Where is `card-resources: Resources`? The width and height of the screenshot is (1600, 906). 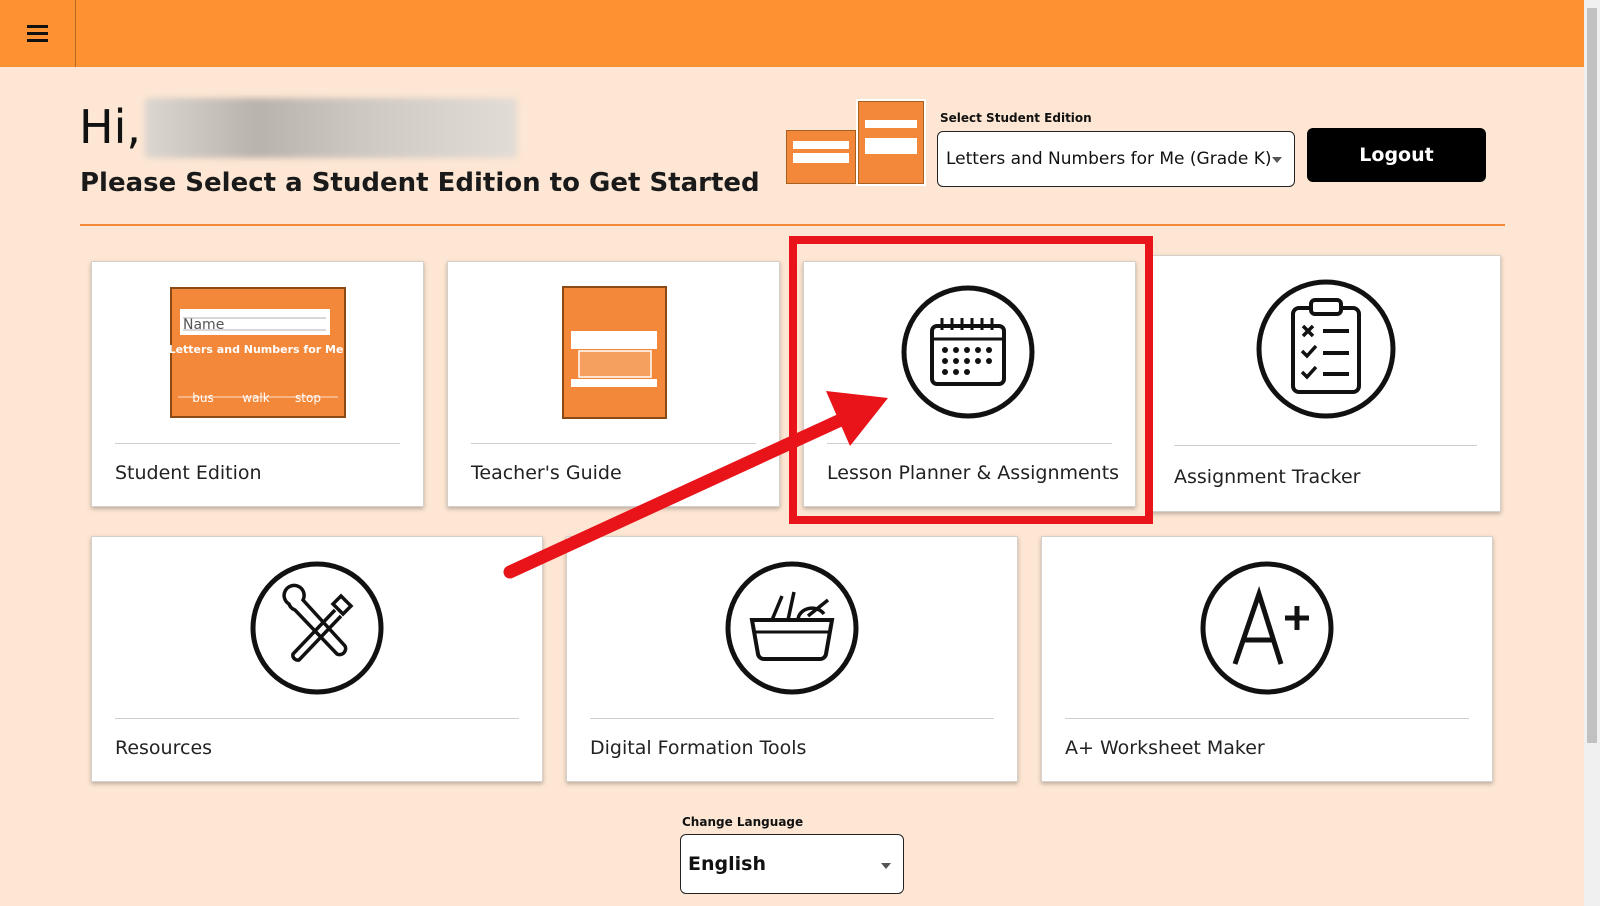 card-resources: Resources is located at coordinates (317, 659).